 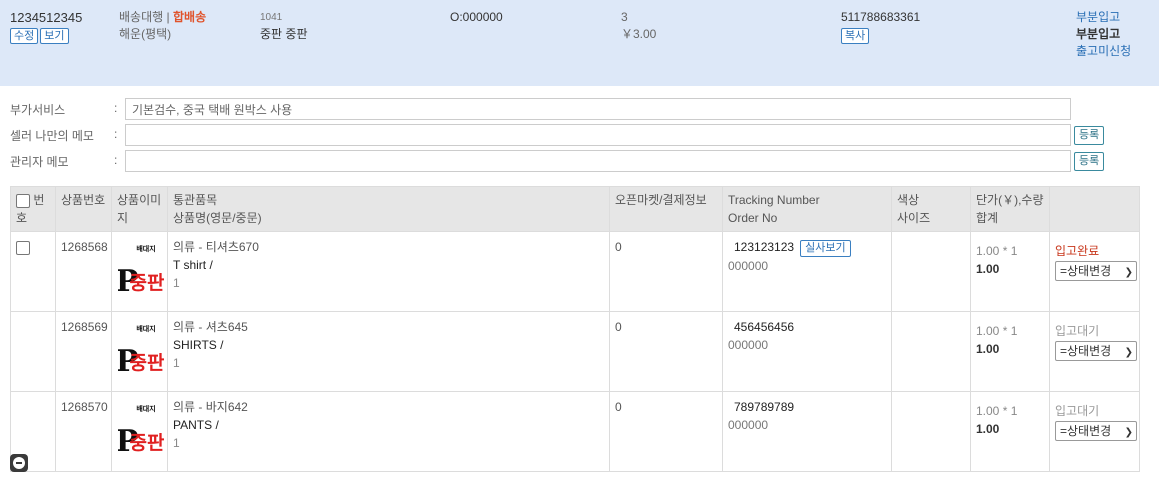 I want to click on status-cell: 입고대기 =상태변경 ❯, so click(x=1094, y=351).